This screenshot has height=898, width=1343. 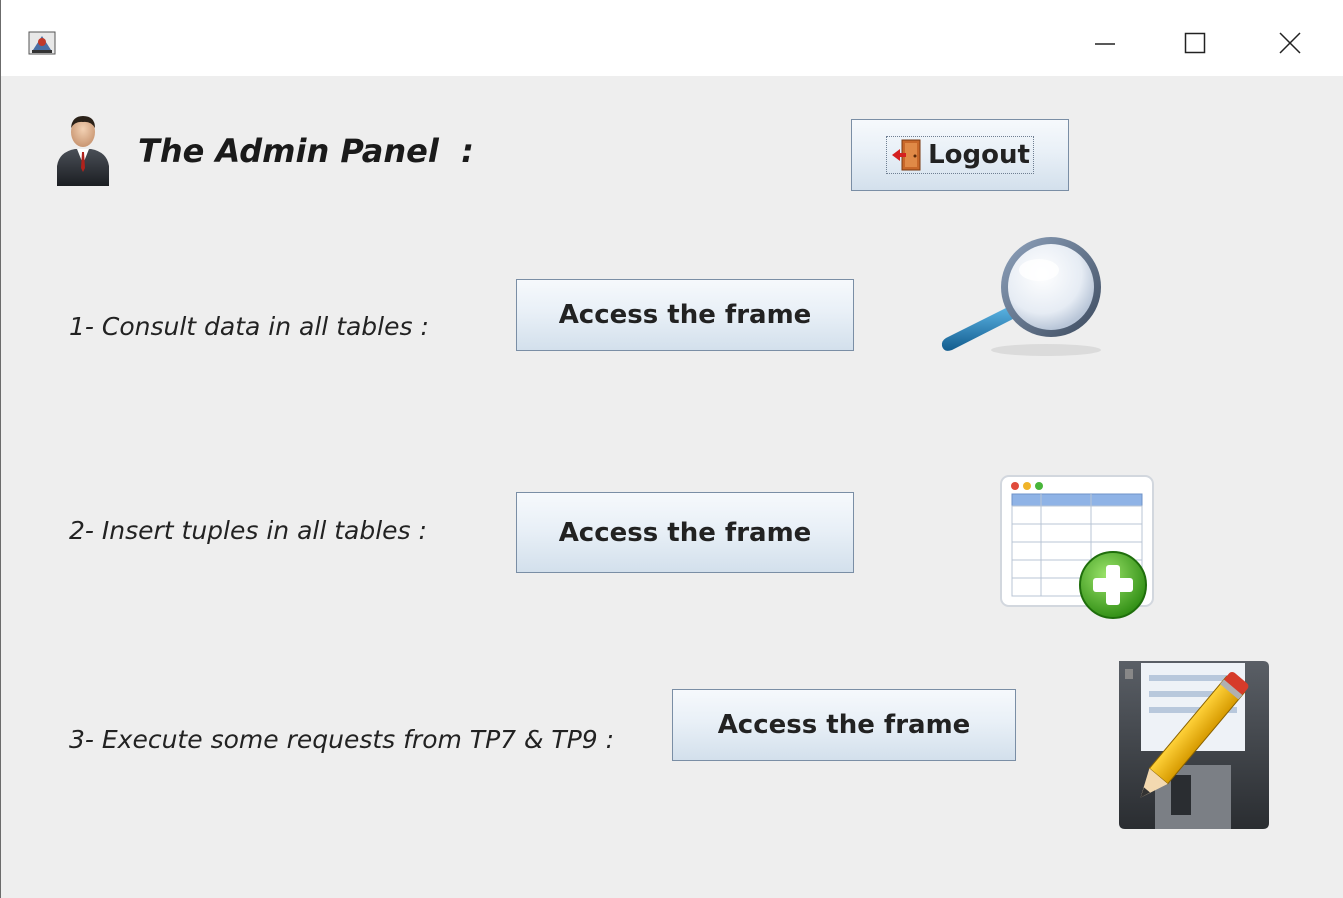 I want to click on close-button, so click(x=1290, y=43).